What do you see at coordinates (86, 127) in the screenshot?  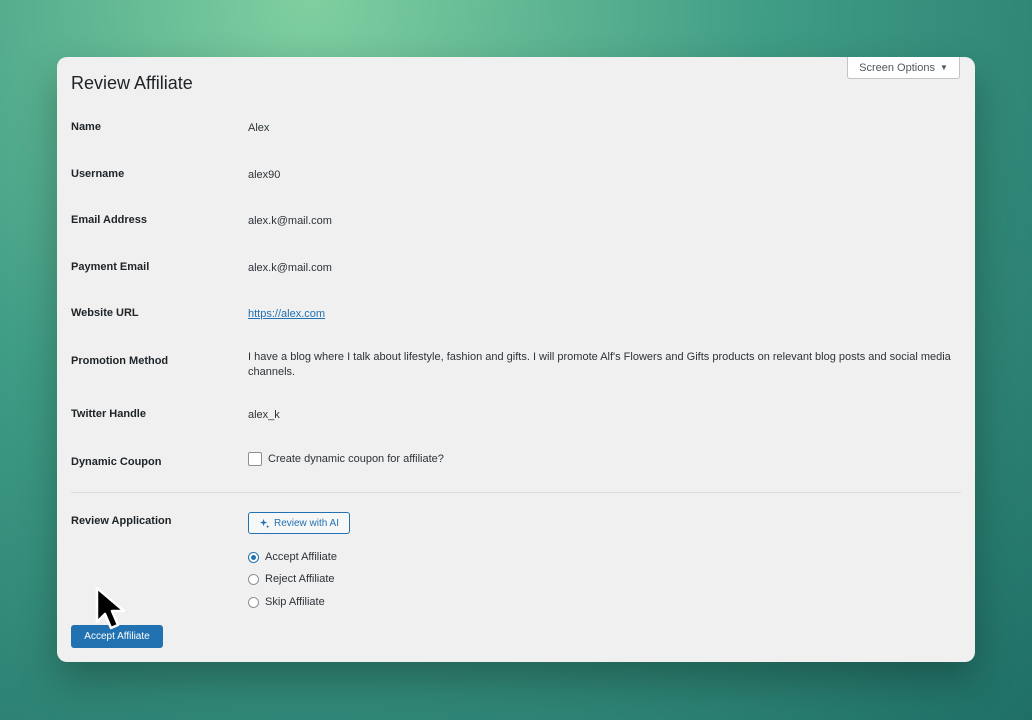 I see `name-label: Name` at bounding box center [86, 127].